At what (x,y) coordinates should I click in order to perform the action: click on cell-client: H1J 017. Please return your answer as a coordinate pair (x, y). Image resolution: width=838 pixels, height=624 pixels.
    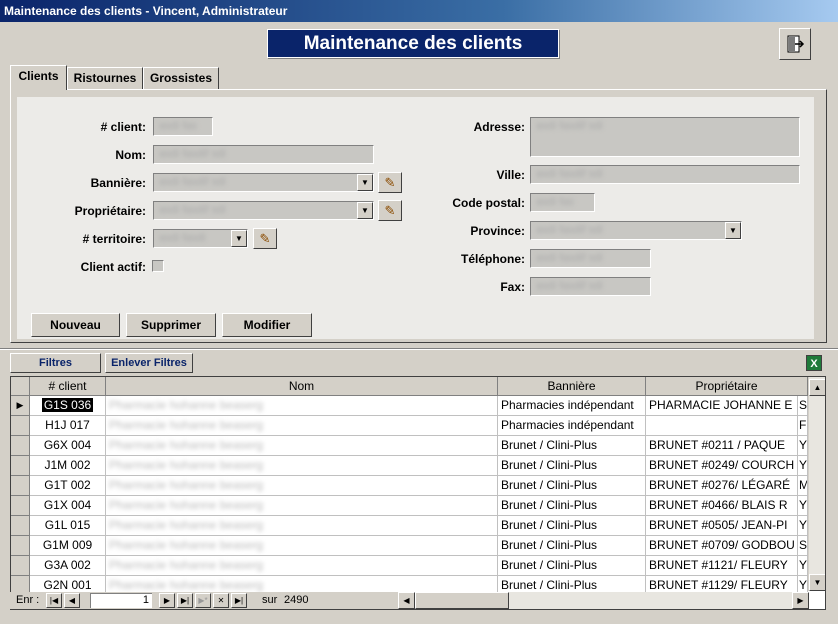
    Looking at the image, I should click on (68, 426).